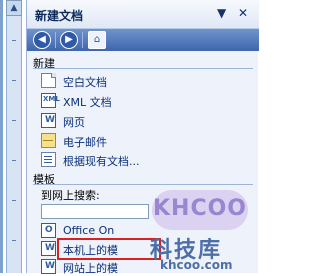 Image resolution: width=320 pixels, height=276 pixels. What do you see at coordinates (147, 141) in the screenshot?
I see `new-email-link: 电子邮件` at bounding box center [147, 141].